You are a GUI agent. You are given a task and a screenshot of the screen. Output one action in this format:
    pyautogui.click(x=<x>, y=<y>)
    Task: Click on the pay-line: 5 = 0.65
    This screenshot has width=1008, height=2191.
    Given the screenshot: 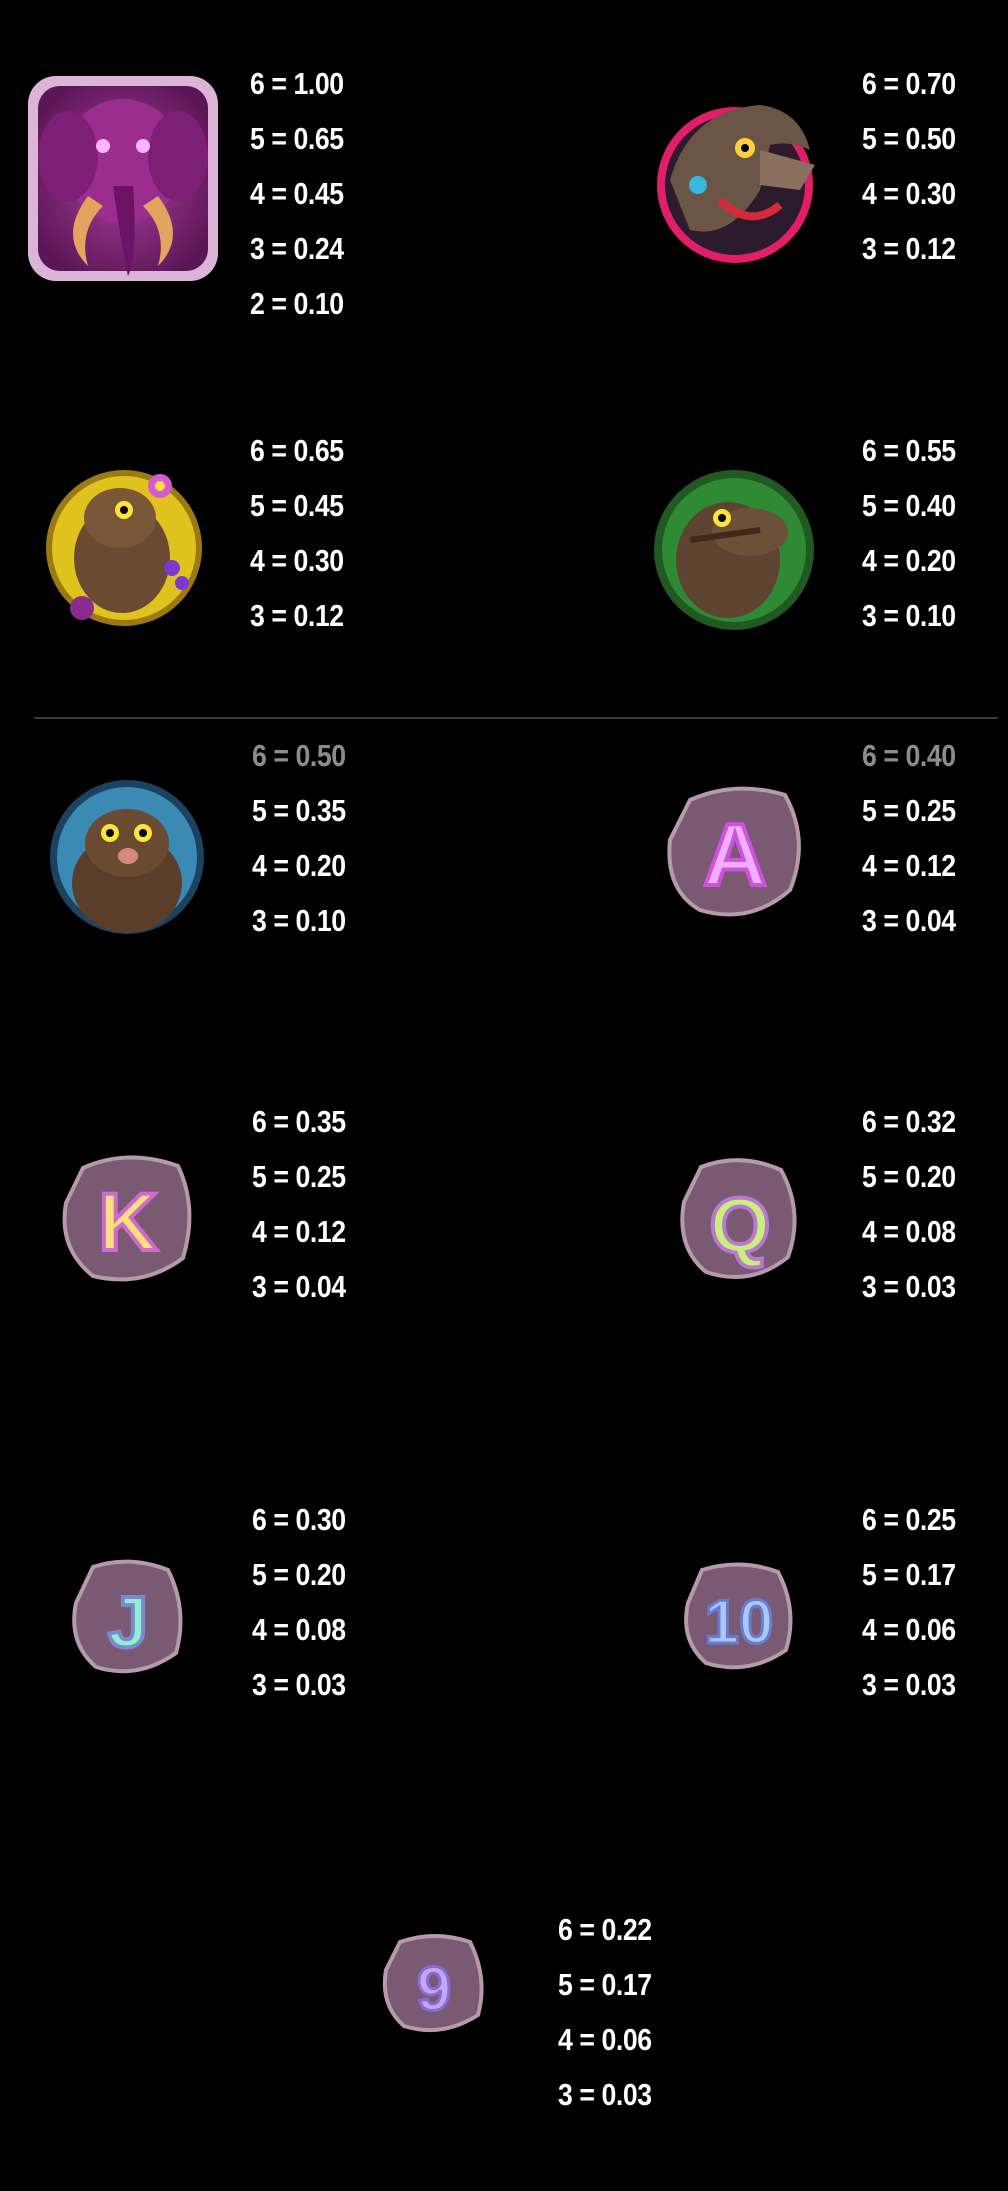 What is the action you would take?
    pyautogui.click(x=297, y=138)
    